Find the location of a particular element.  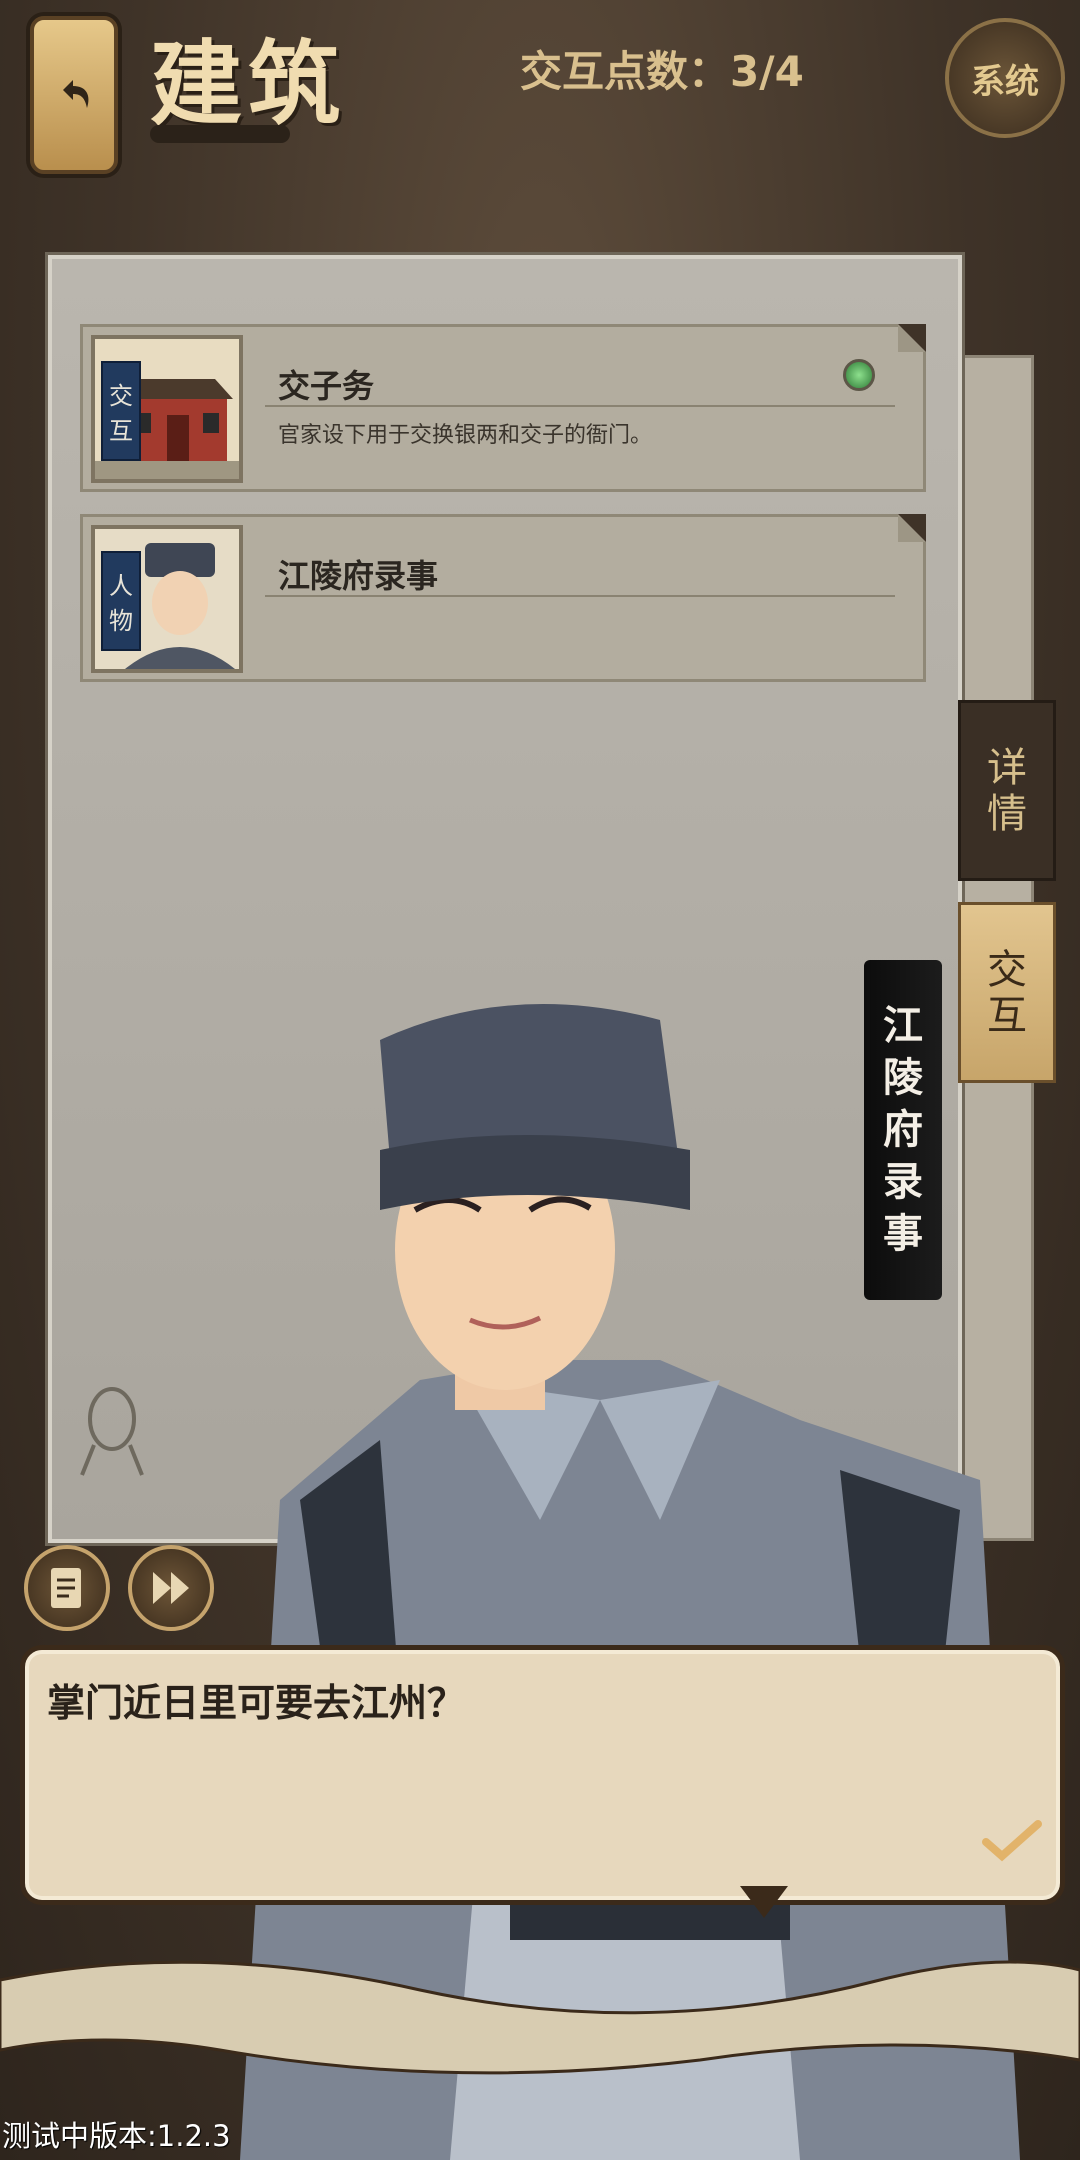

tab-detail: 详 情 is located at coordinates (1007, 790).